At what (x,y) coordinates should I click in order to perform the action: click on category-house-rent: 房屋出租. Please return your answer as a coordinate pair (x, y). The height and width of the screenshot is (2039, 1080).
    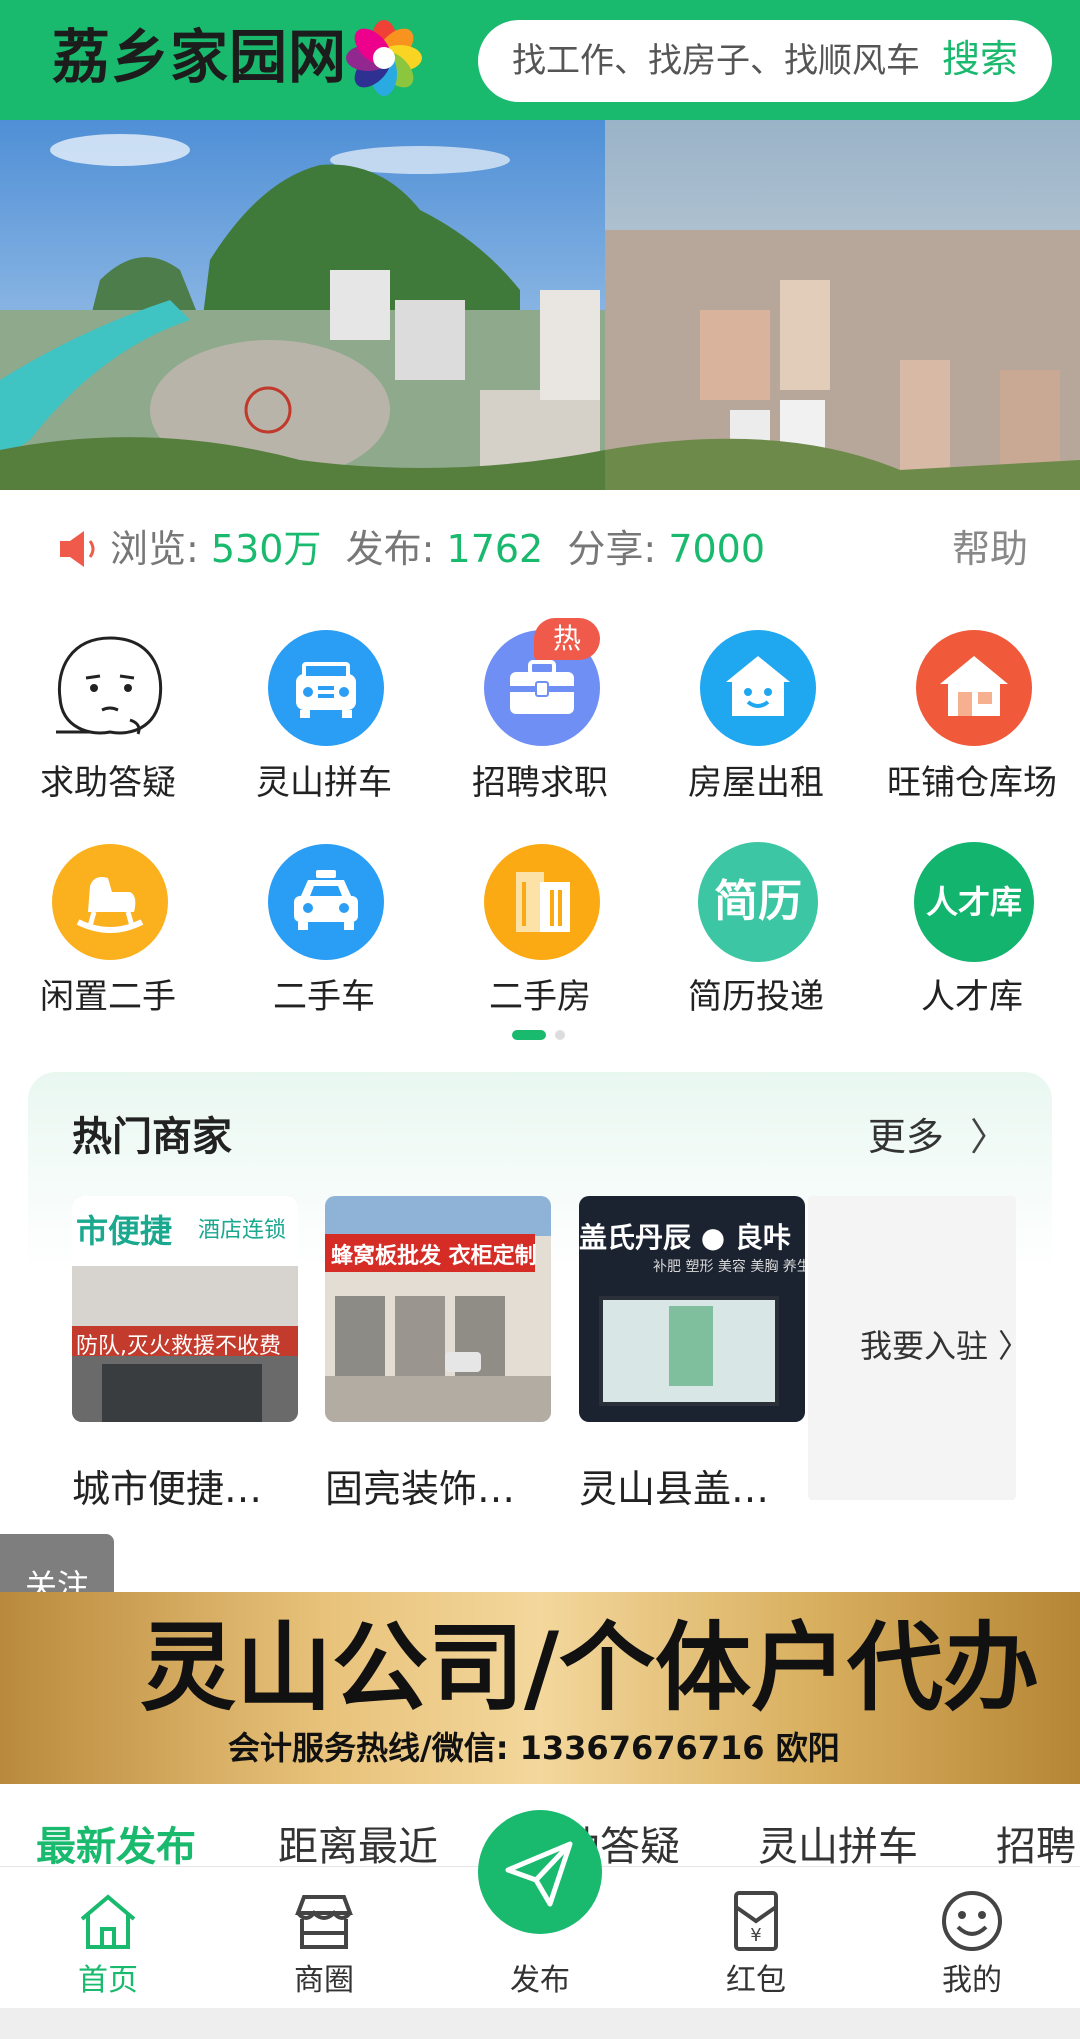
    Looking at the image, I should click on (756, 733).